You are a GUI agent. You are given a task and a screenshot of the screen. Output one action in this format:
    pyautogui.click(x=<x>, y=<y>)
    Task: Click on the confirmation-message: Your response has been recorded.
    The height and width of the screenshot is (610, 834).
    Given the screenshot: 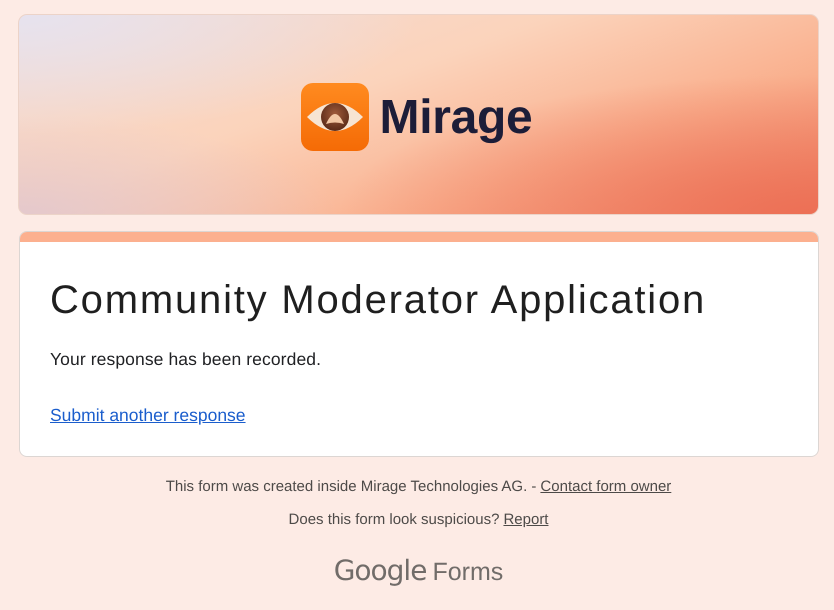 What is the action you would take?
    pyautogui.click(x=186, y=359)
    